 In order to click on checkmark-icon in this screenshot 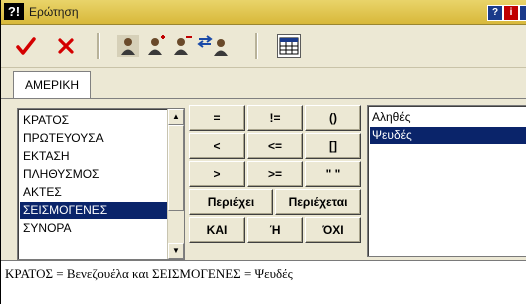, I will do `click(26, 46)`.